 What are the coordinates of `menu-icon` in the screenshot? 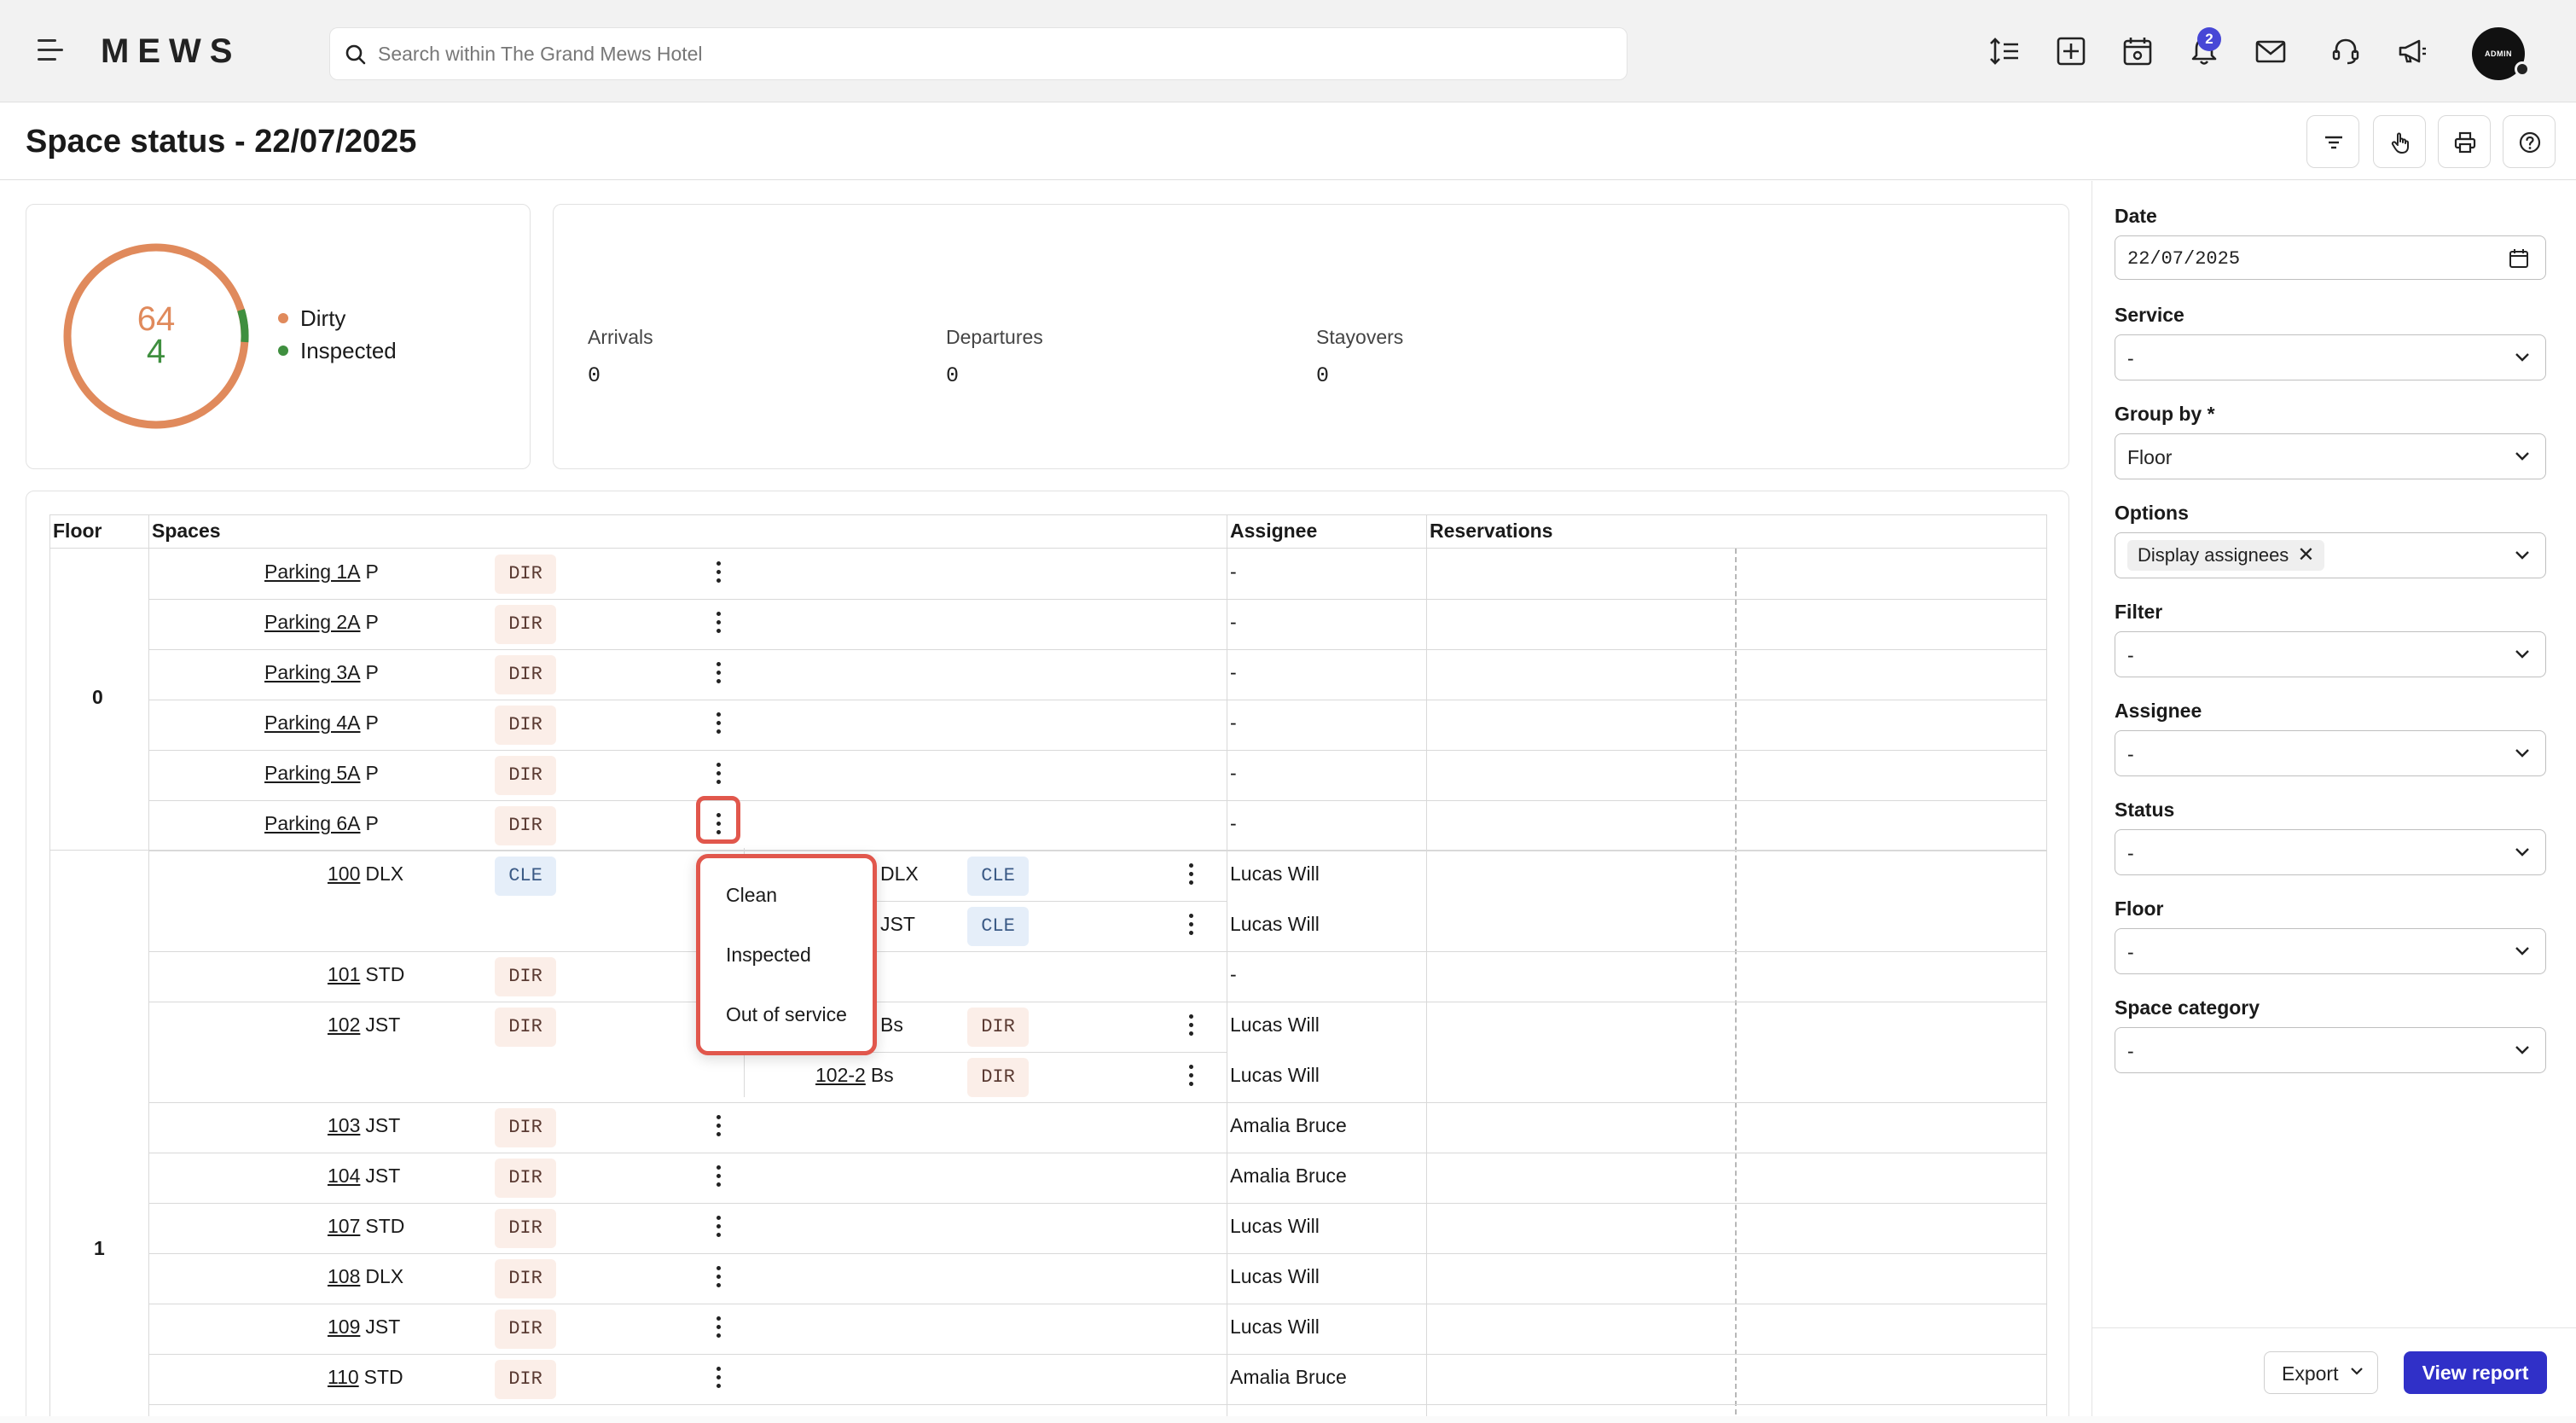 It's located at (50, 50).